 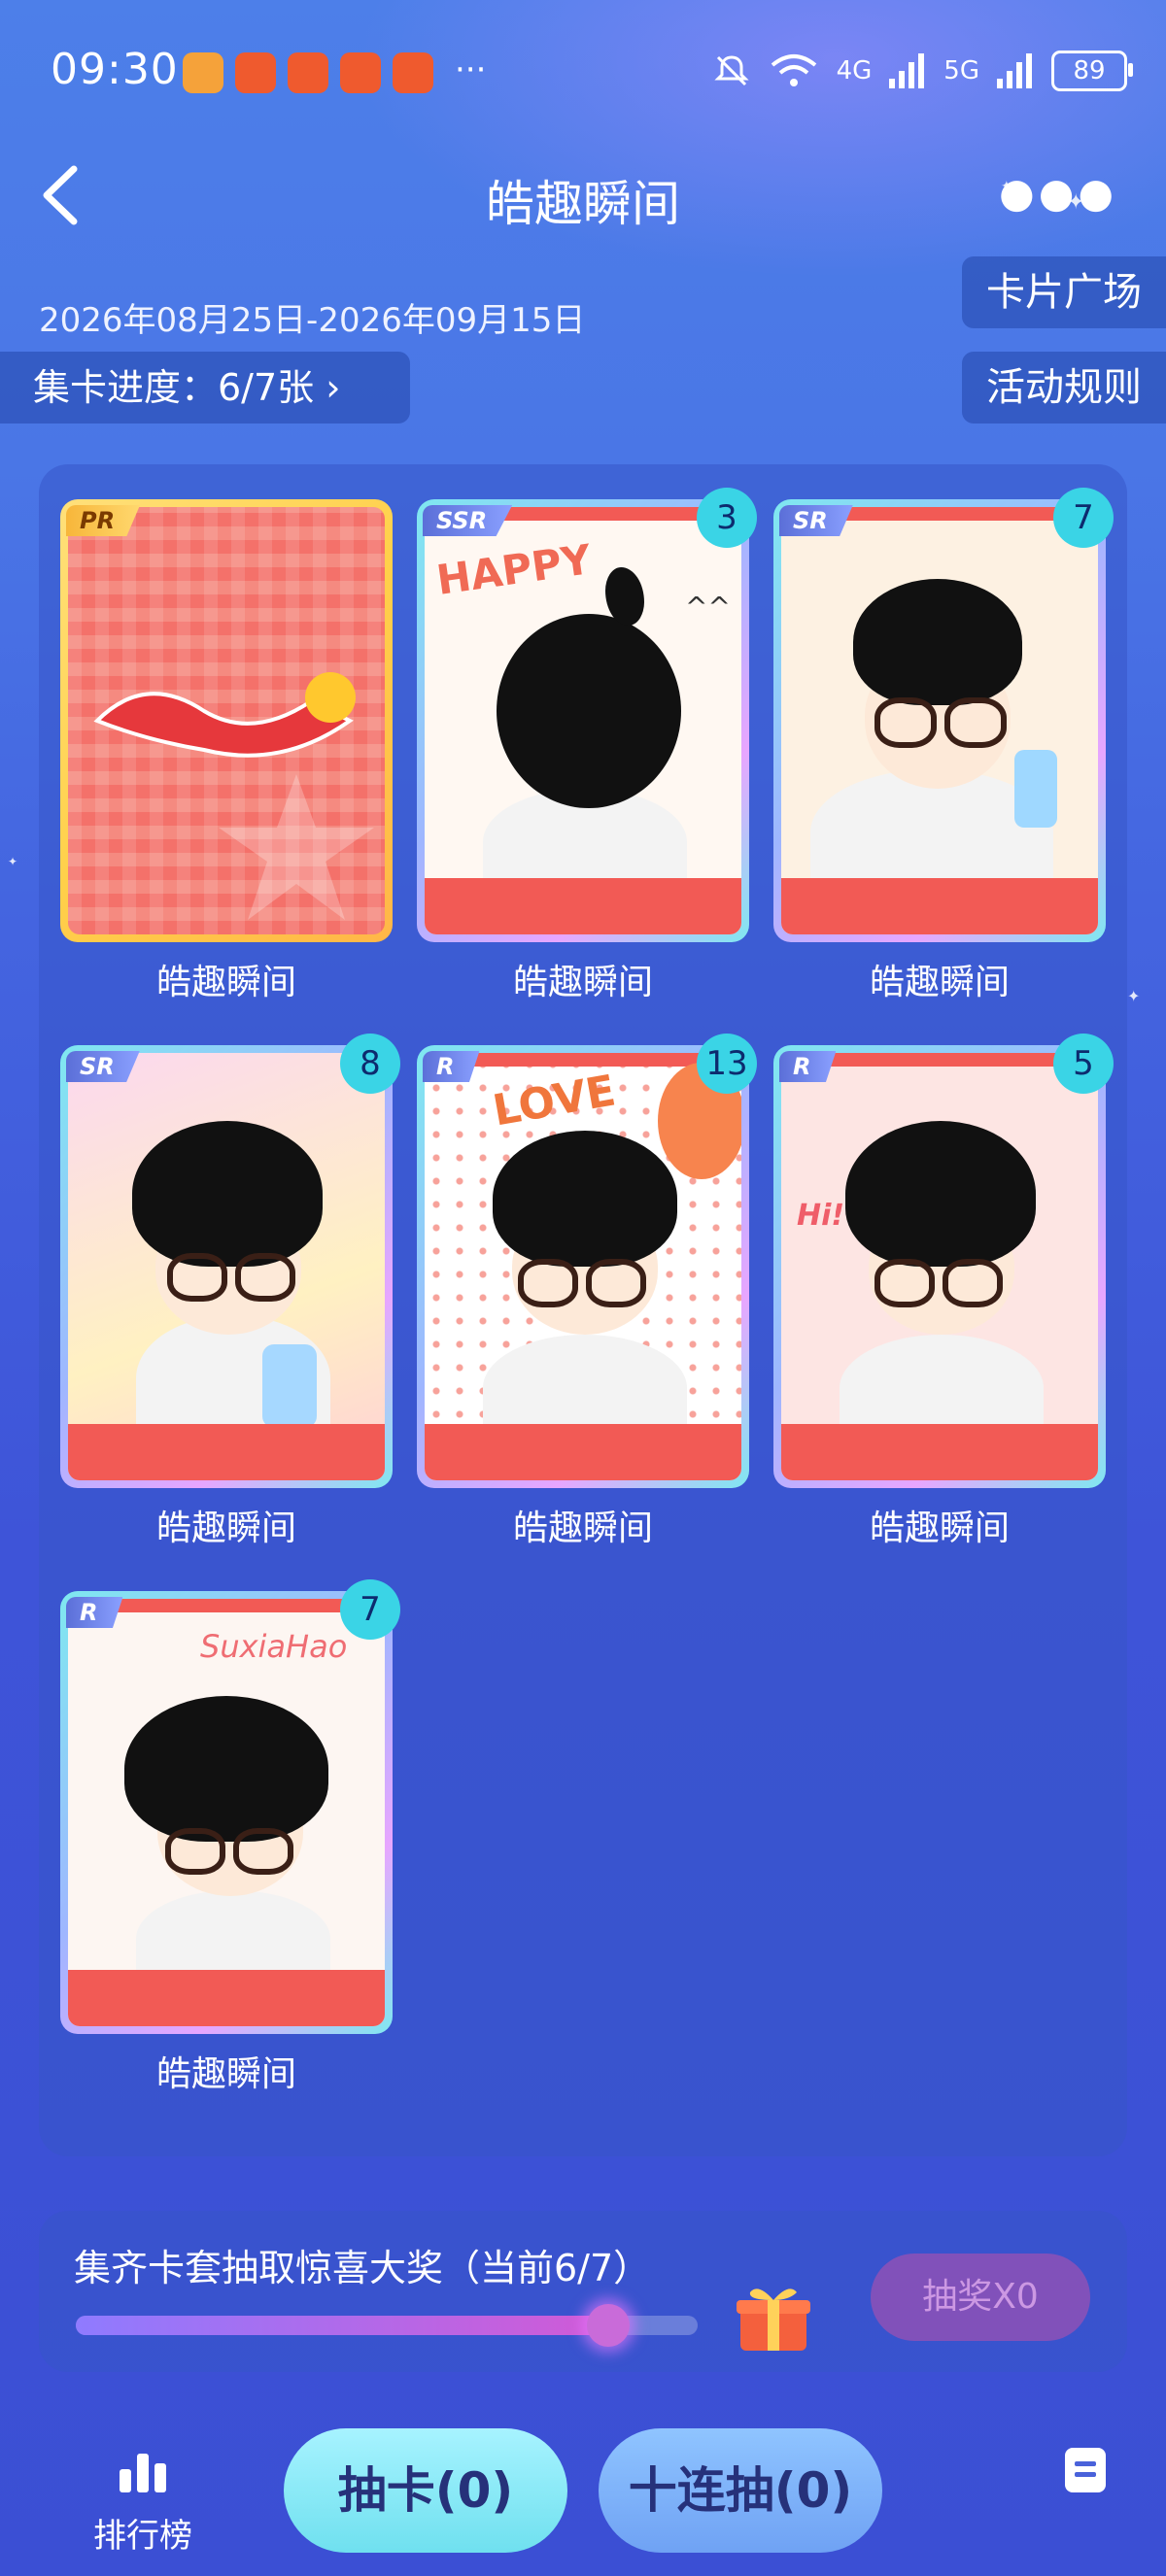 I want to click on prize-description: 集齐卡套抽取惊喜大奖（当前6/7）, so click(x=362, y=2268).